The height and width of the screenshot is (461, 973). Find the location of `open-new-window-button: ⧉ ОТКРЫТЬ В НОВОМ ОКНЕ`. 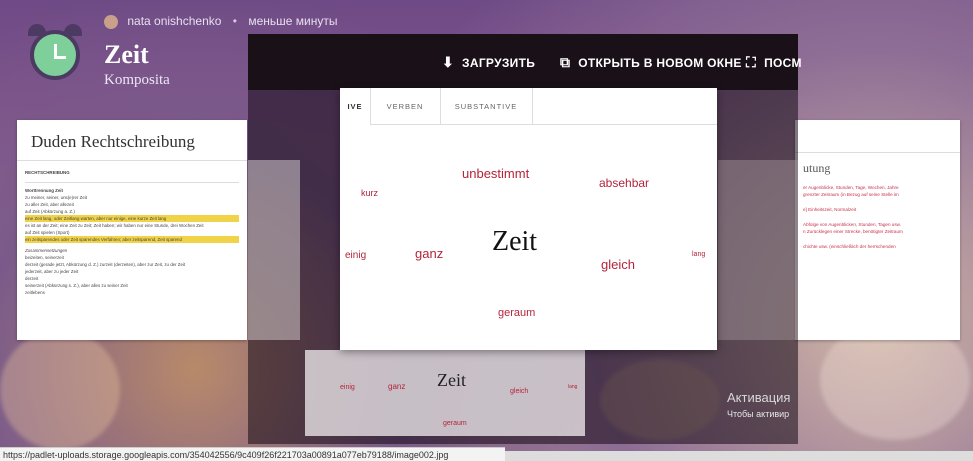

open-new-window-button: ⧉ ОТКРЫТЬ В НОВОМ ОКНЕ is located at coordinates (651, 62).